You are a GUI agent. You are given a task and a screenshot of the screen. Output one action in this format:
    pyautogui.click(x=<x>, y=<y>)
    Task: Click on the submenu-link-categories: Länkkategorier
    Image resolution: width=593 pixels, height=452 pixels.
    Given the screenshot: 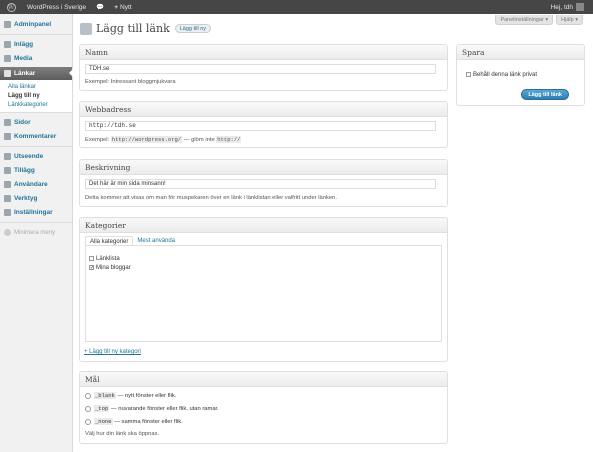 What is the action you would take?
    pyautogui.click(x=36, y=104)
    